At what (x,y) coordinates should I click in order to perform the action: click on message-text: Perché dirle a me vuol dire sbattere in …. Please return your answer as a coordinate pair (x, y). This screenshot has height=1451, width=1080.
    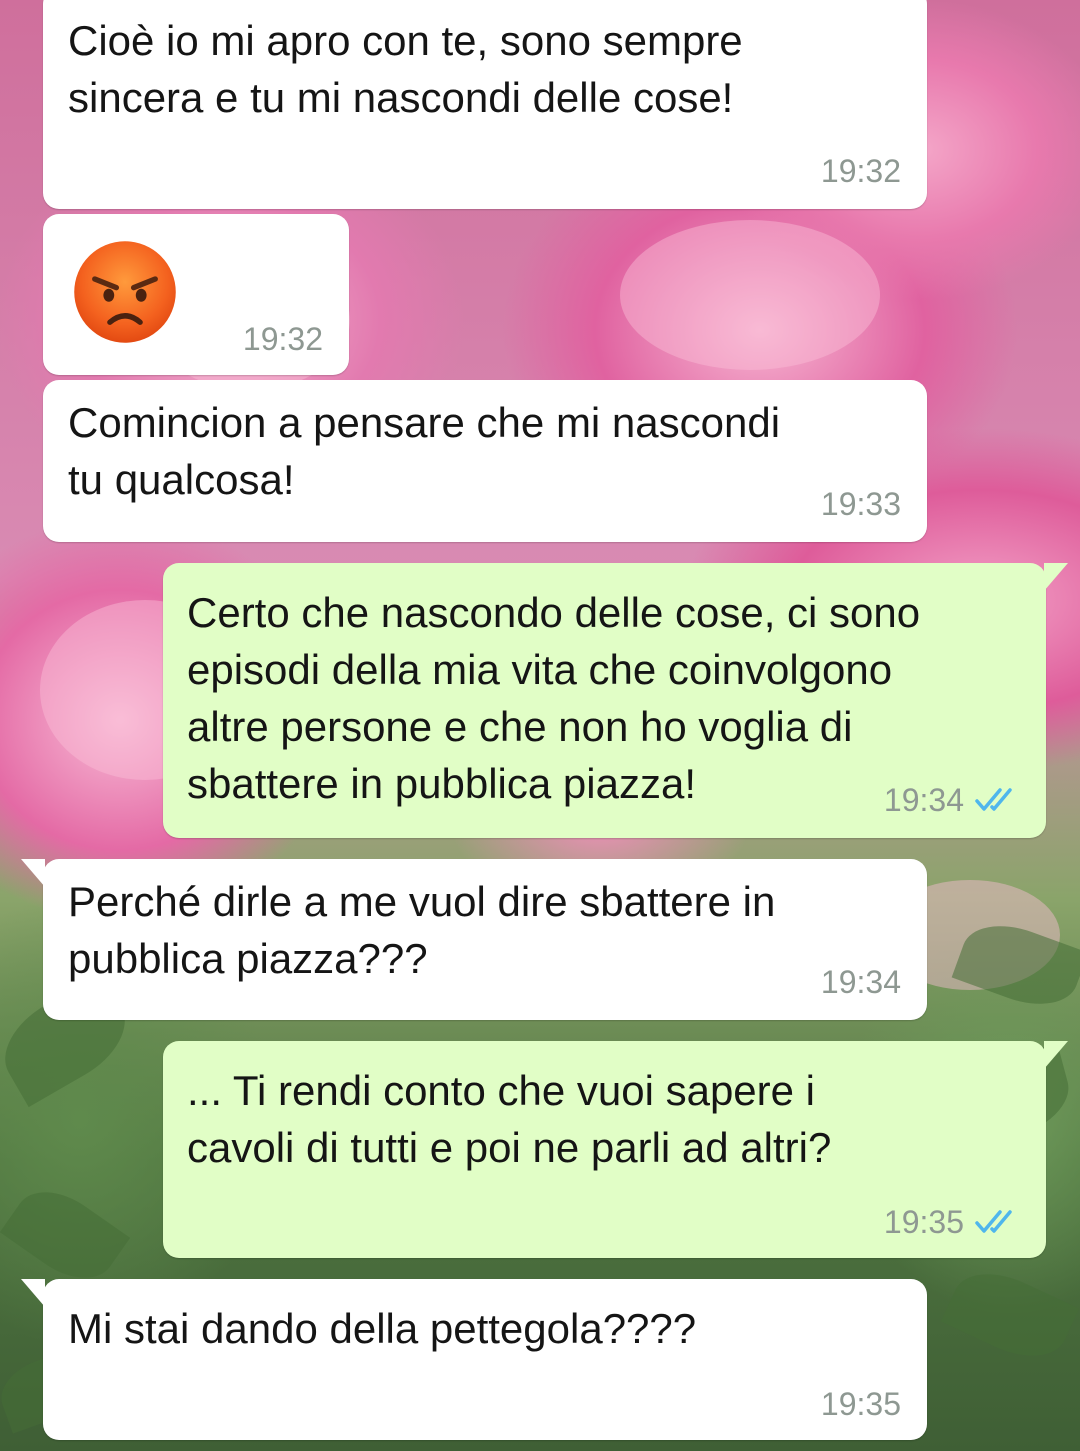
    Looking at the image, I should click on (422, 930).